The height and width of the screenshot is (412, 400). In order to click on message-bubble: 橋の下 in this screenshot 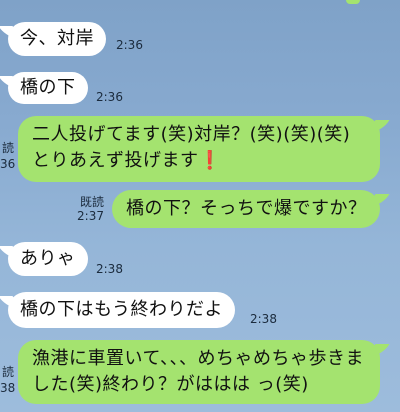, I will do `click(48, 88)`.